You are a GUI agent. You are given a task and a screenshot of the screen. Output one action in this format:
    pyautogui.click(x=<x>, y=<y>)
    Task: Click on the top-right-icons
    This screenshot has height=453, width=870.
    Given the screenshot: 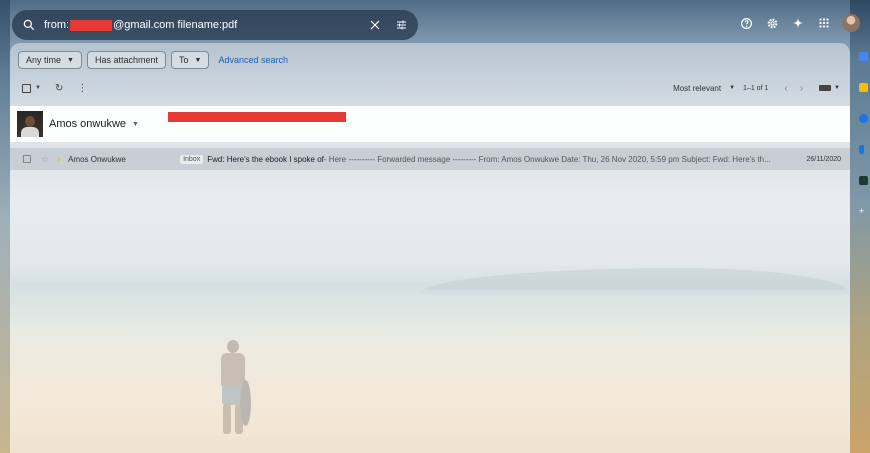 What is the action you would take?
    pyautogui.click(x=794, y=23)
    